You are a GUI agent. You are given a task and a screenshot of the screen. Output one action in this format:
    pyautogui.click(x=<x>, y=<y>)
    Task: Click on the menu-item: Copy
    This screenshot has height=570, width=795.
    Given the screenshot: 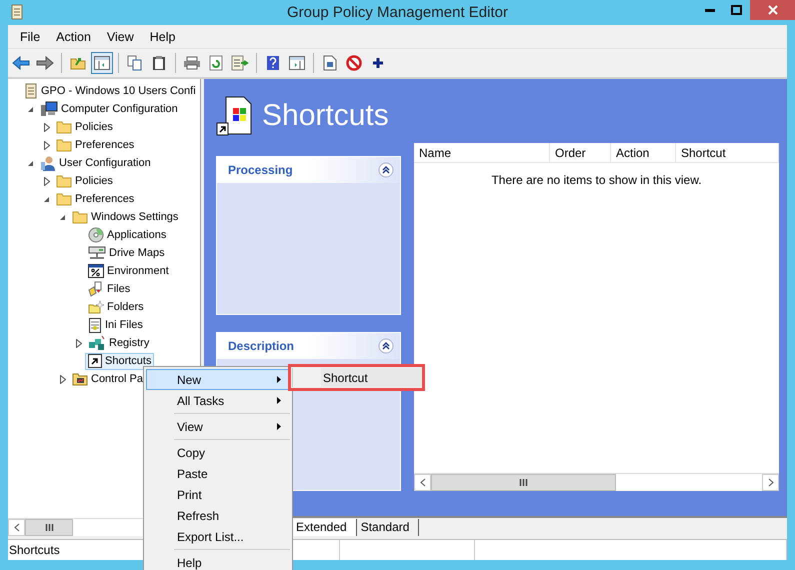 What is the action you would take?
    pyautogui.click(x=218, y=452)
    